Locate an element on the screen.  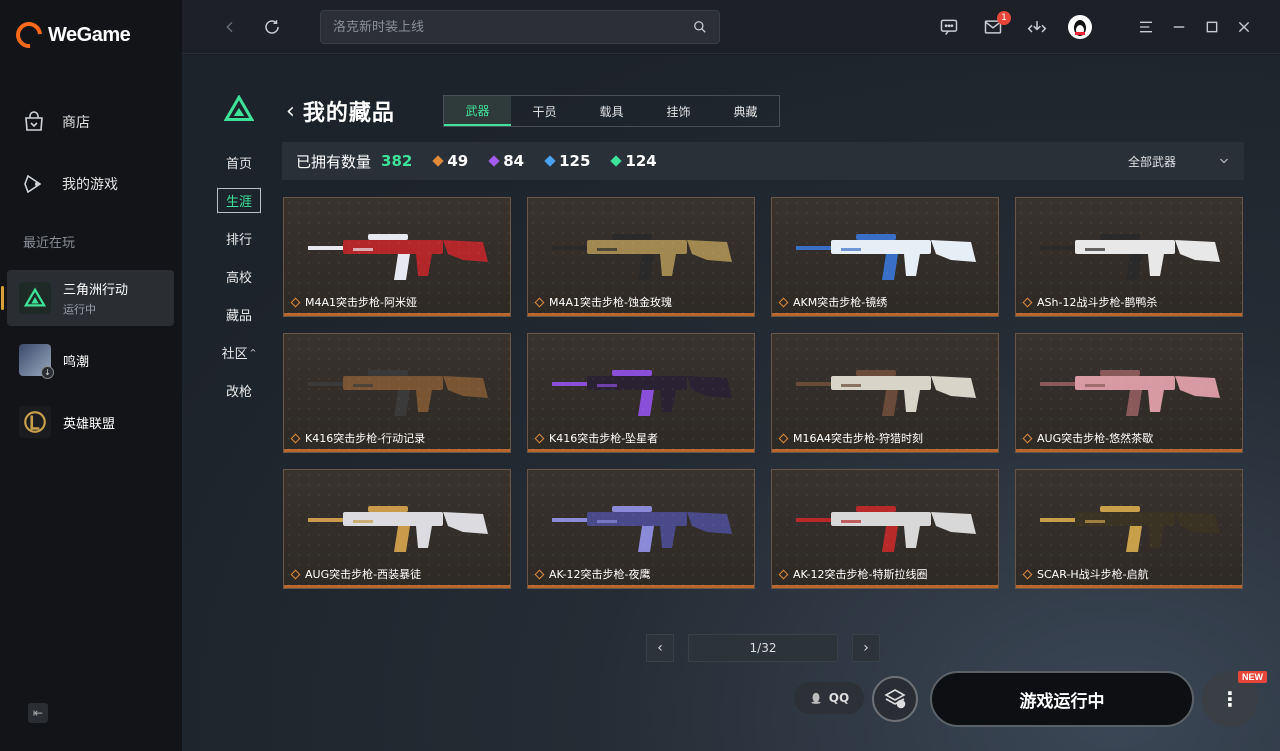
prev-page-button: ‹ is located at coordinates (660, 648).